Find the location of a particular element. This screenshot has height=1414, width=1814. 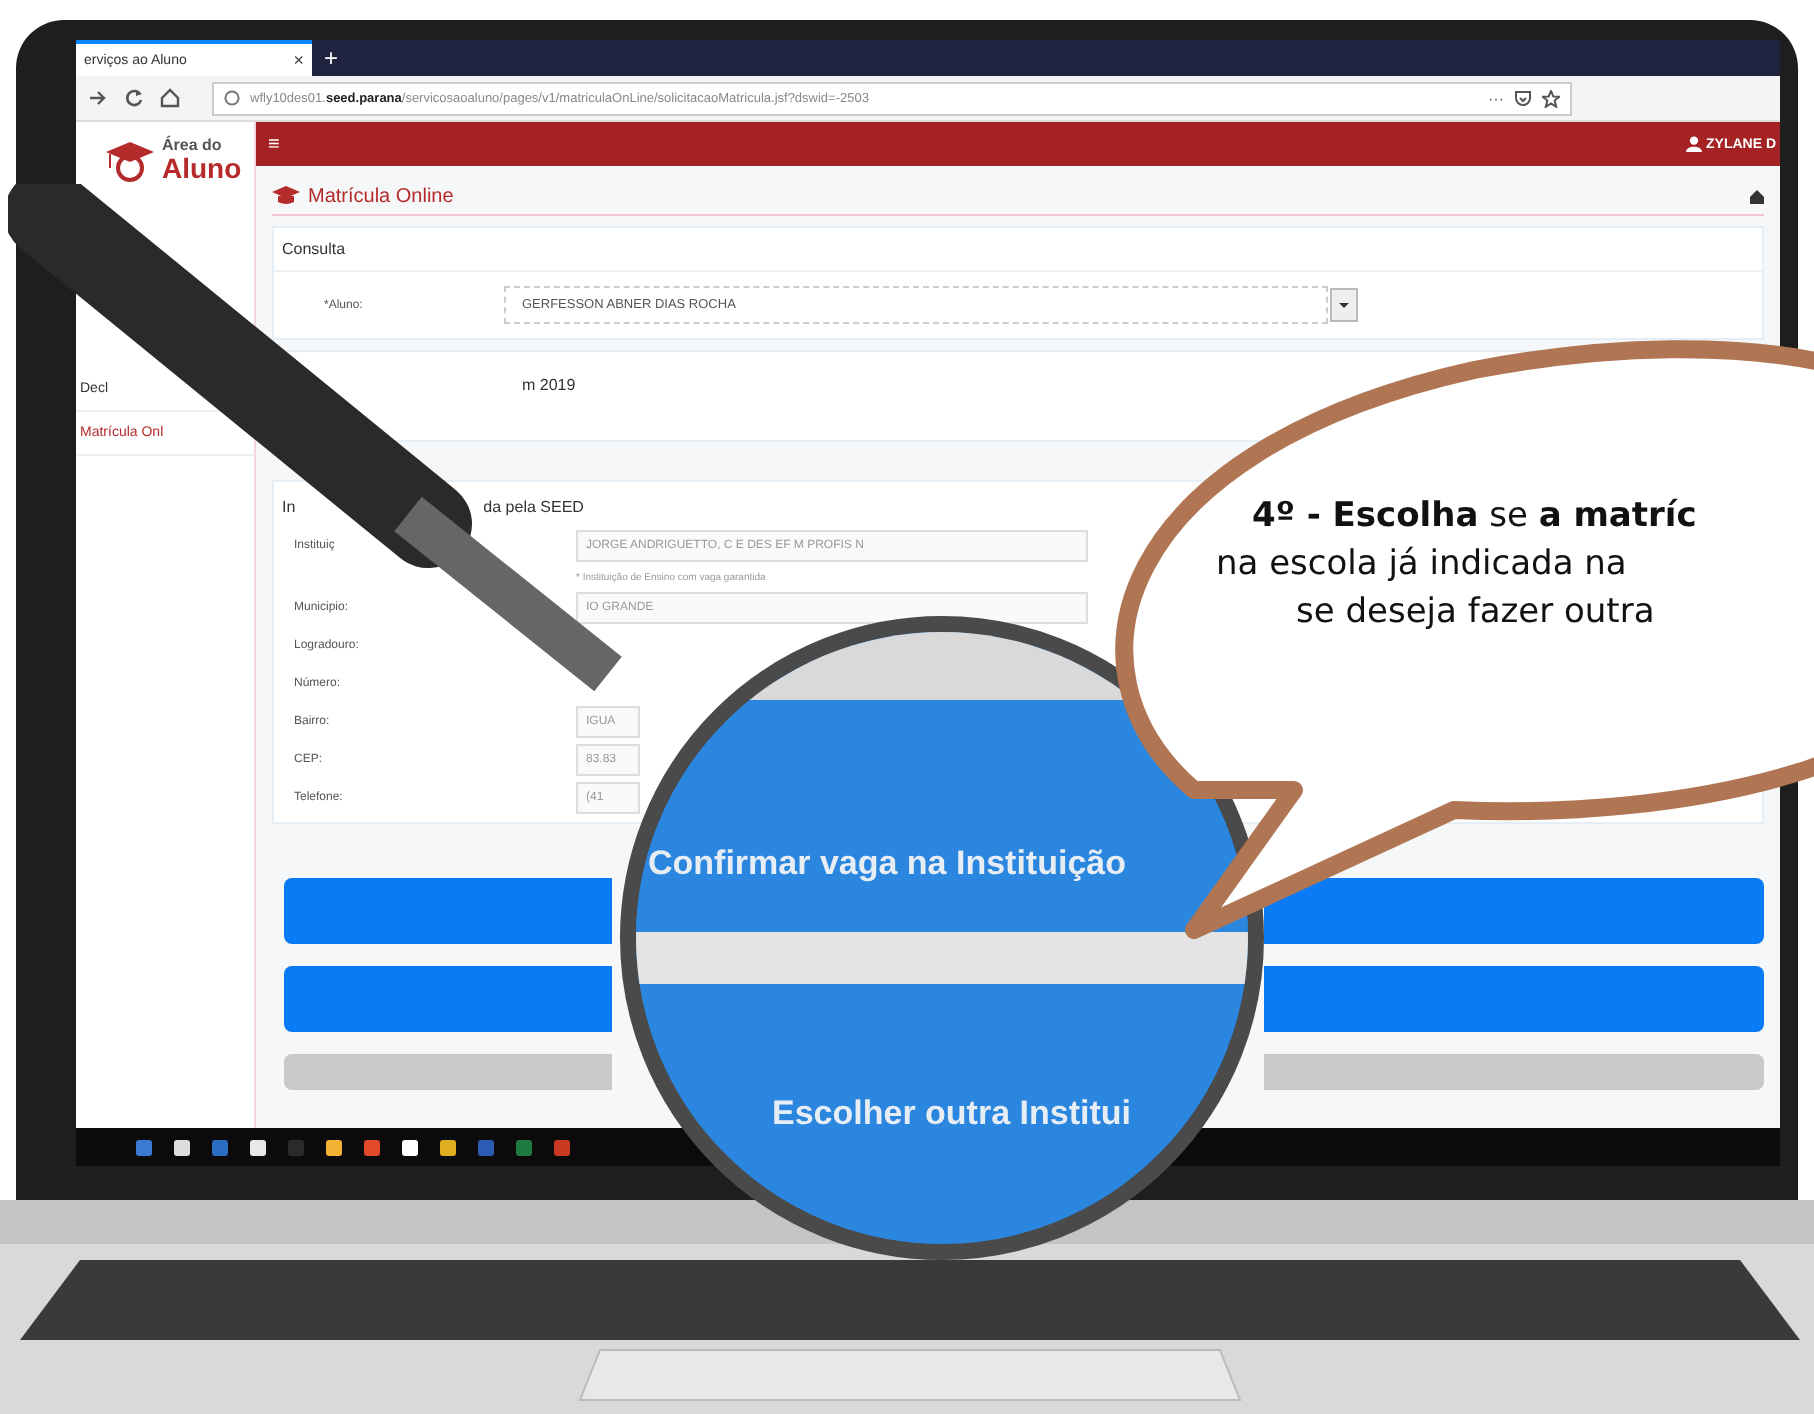

callout-text: na escola já indicada na is located at coordinates (1421, 565).